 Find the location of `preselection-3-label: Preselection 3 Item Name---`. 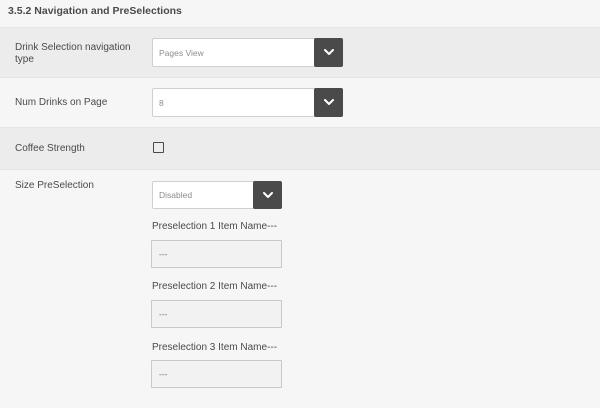

preselection-3-label: Preselection 3 Item Name--- is located at coordinates (215, 347).